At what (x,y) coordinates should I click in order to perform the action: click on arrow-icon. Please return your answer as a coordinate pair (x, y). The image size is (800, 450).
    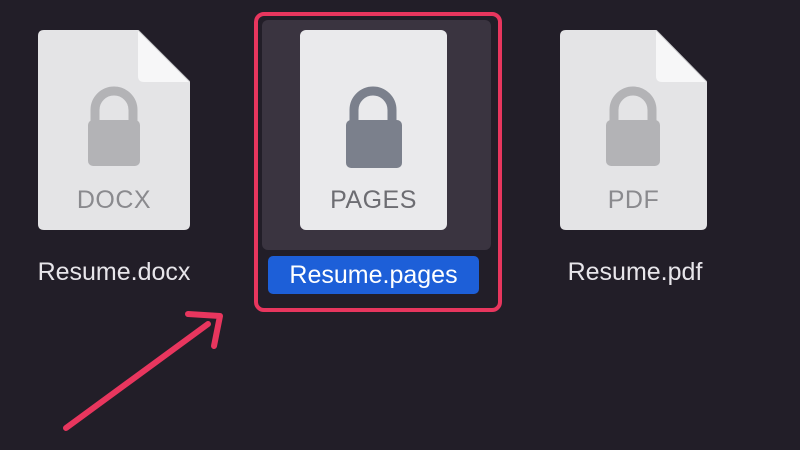
    Looking at the image, I should click on (143, 371).